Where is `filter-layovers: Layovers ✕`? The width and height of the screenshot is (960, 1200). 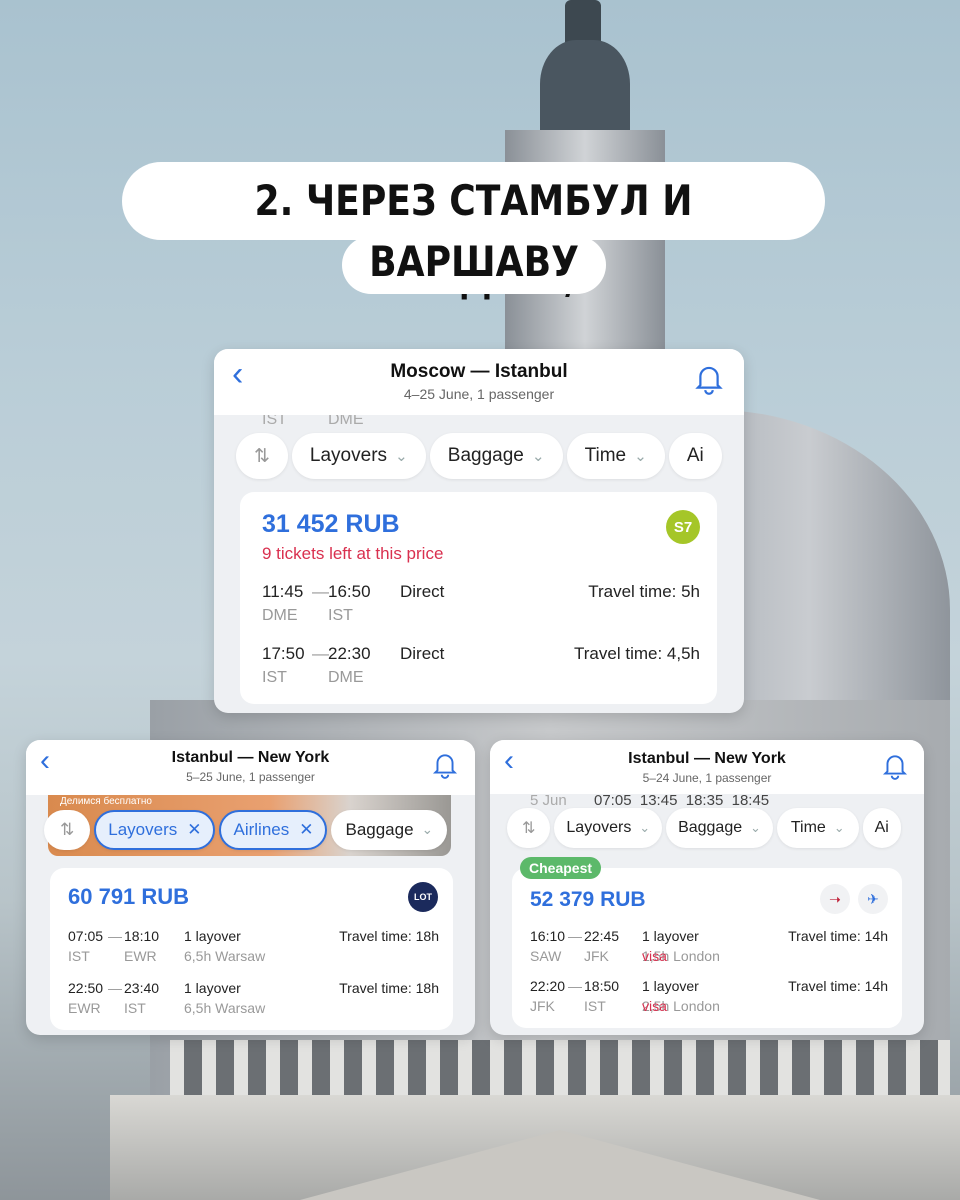
filter-layovers: Layovers ✕ is located at coordinates (155, 830).